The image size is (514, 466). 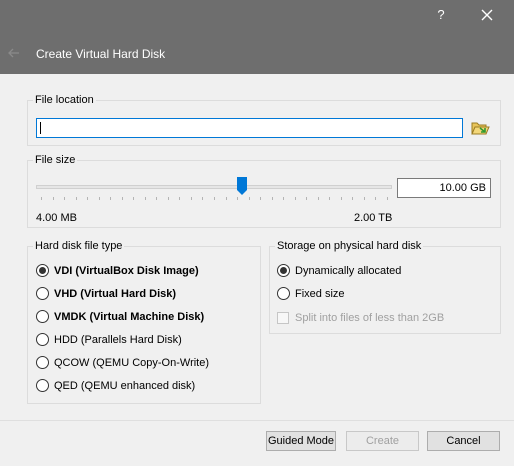 What do you see at coordinates (64, 100) in the screenshot?
I see `file-location-label: File location` at bounding box center [64, 100].